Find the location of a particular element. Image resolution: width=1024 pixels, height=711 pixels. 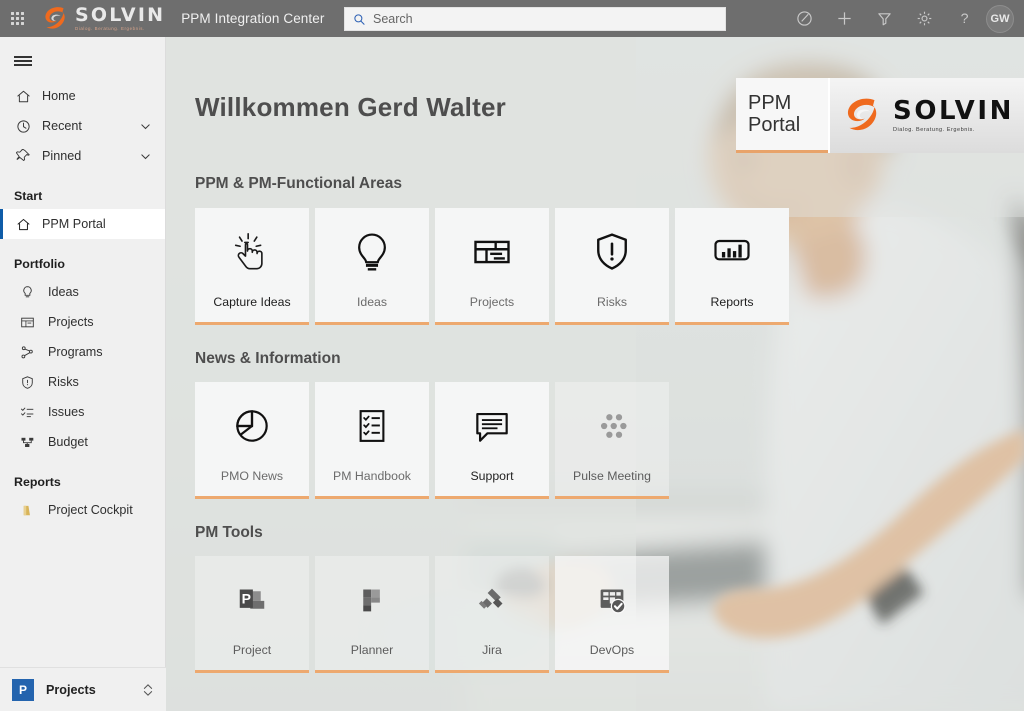

tile-label: PMO News is located at coordinates (252, 476).